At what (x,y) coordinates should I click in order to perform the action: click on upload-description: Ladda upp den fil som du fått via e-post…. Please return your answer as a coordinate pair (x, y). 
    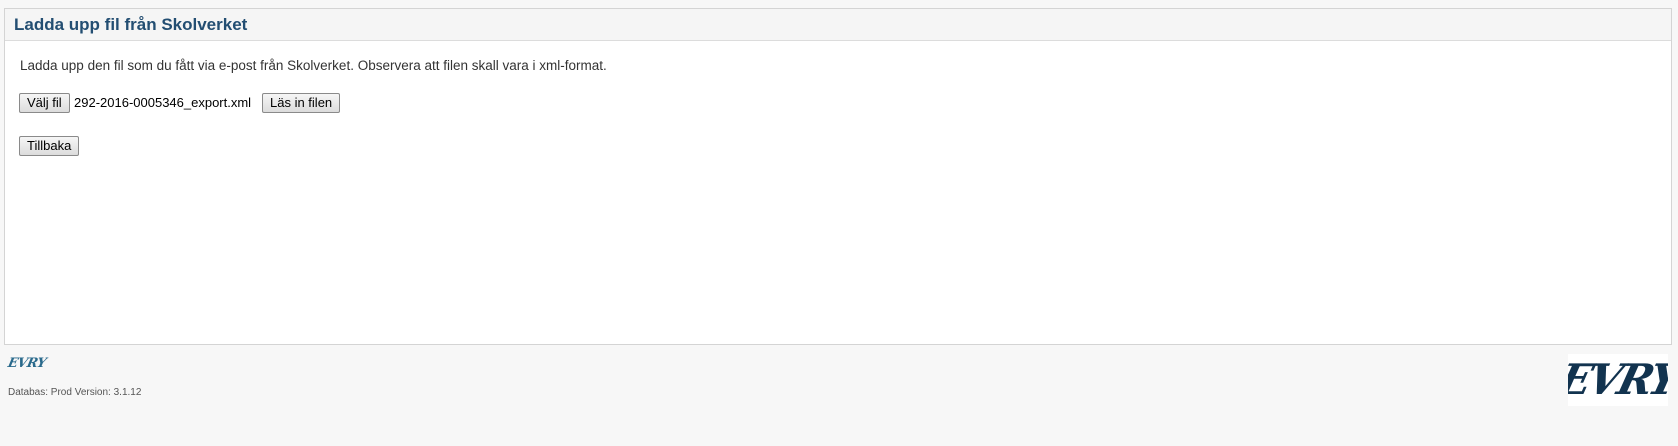
    Looking at the image, I should click on (313, 65).